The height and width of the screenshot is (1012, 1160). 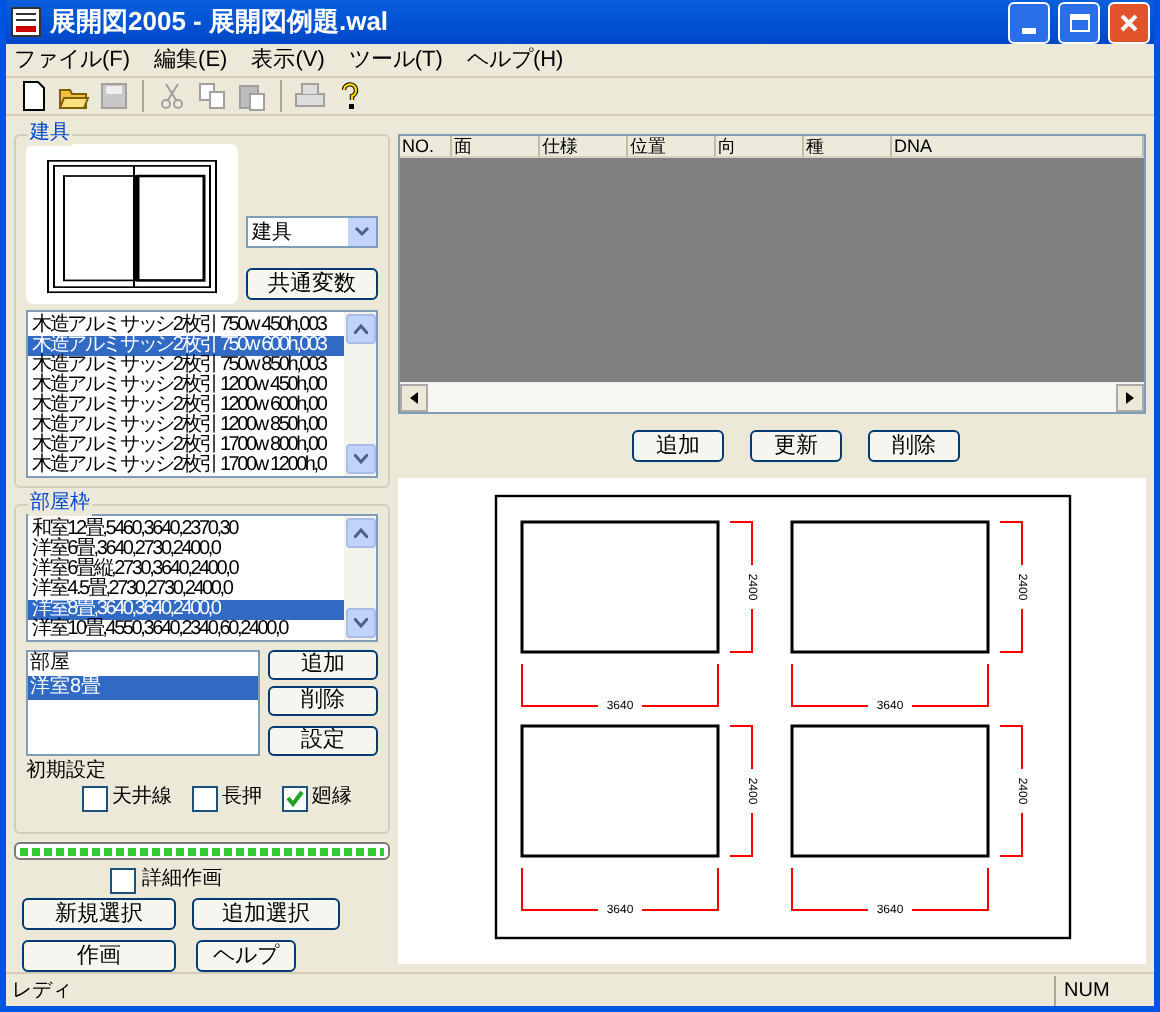 I want to click on menu-item: ファイル(F), so click(x=72, y=60).